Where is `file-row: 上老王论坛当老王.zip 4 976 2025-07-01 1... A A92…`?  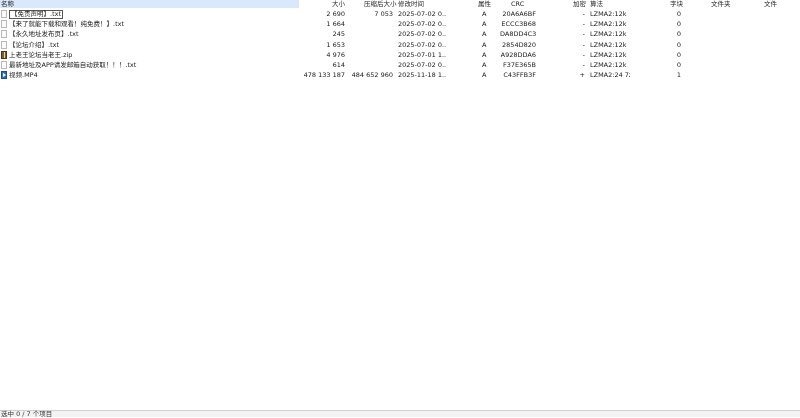 file-row: 上老王论坛当老王.zip 4 976 2025-07-01 1... A A92… is located at coordinates (400, 55).